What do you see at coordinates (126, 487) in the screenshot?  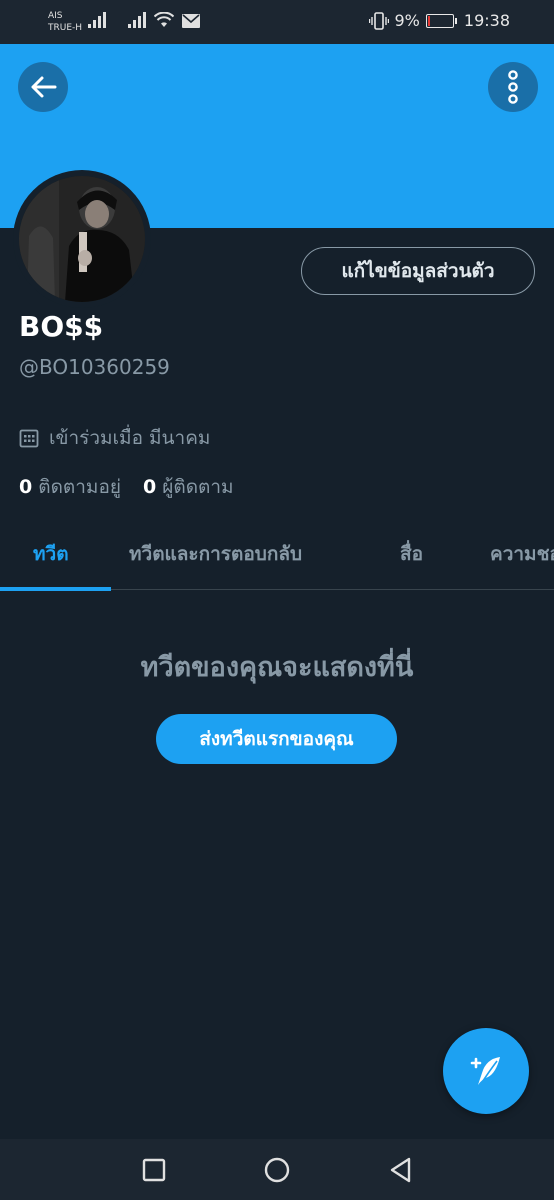 I see `follow-stats: 0 ติดตามอยู่ 0 ผู้ติดตาม` at bounding box center [126, 487].